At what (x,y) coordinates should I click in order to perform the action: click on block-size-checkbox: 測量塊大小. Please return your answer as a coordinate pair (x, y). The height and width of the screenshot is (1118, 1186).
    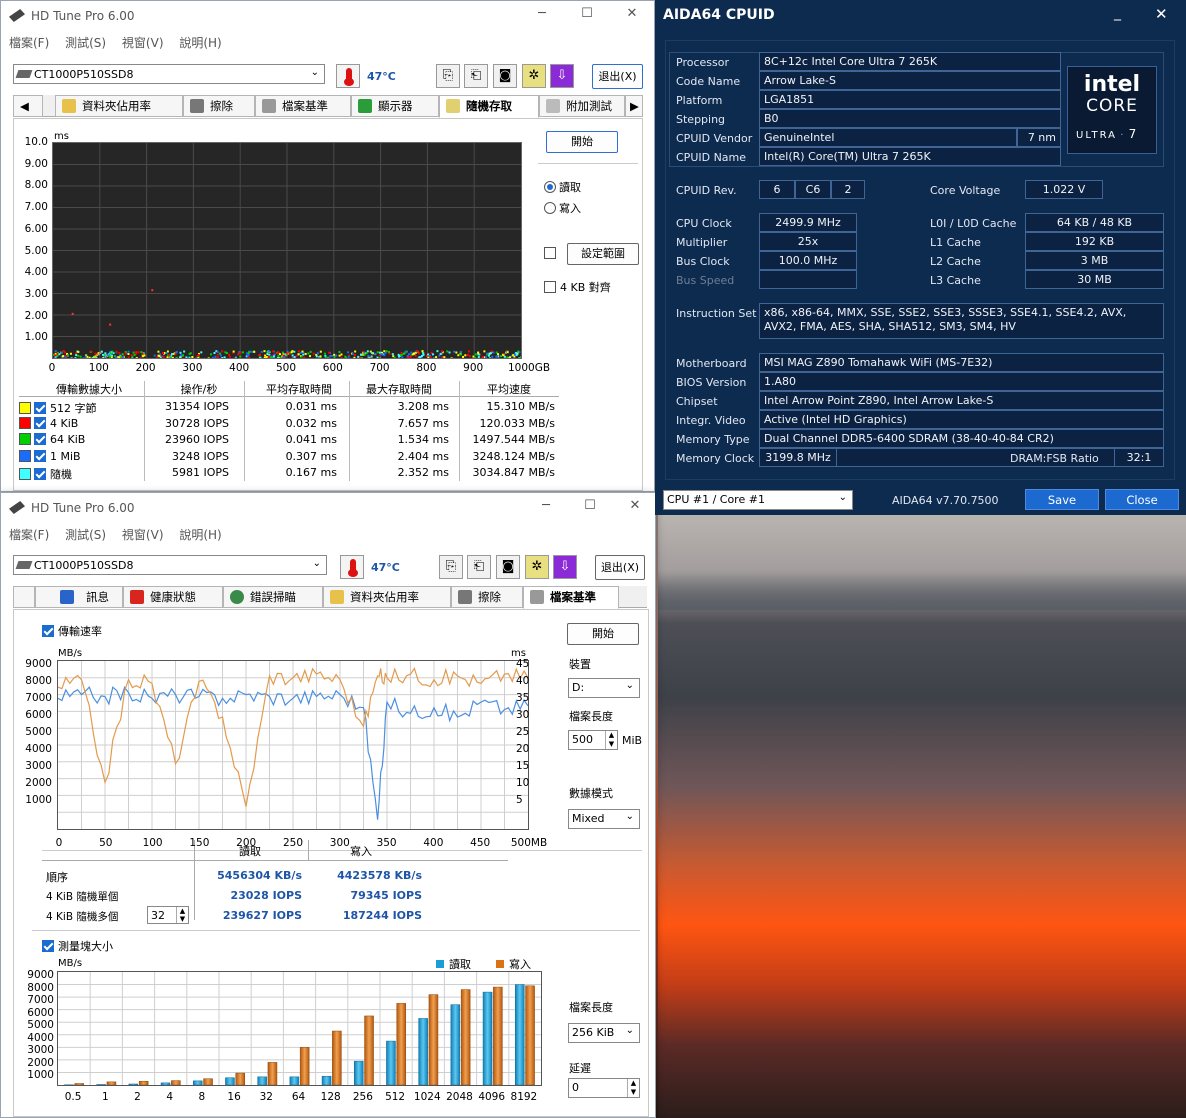
    Looking at the image, I should click on (77, 946).